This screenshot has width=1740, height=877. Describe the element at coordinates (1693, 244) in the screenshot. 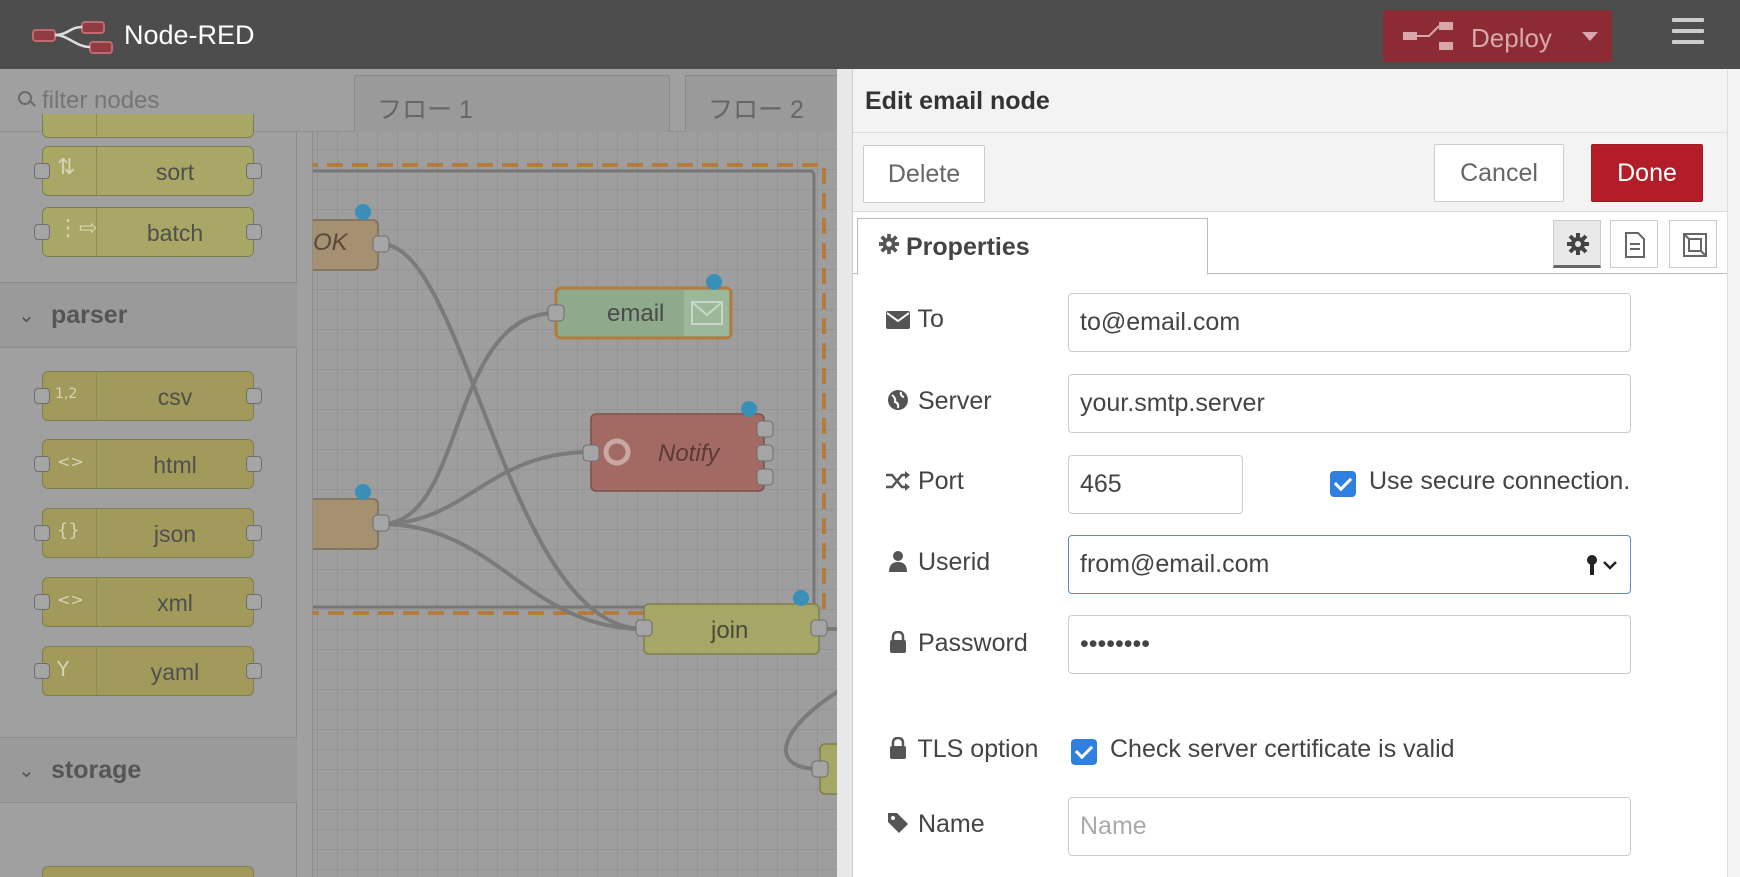

I see `tab-appearance-icon-button` at that location.